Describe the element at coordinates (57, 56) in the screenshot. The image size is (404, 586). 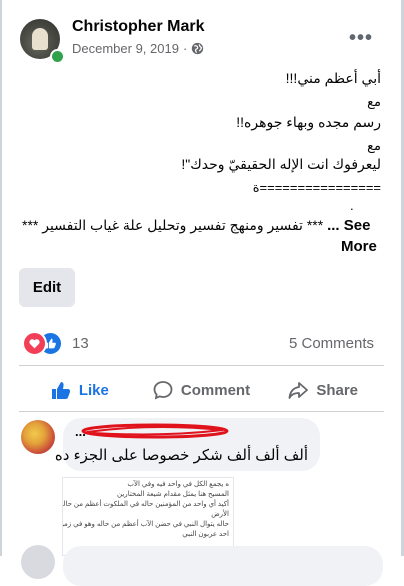
I see `online-status-indicator` at that location.